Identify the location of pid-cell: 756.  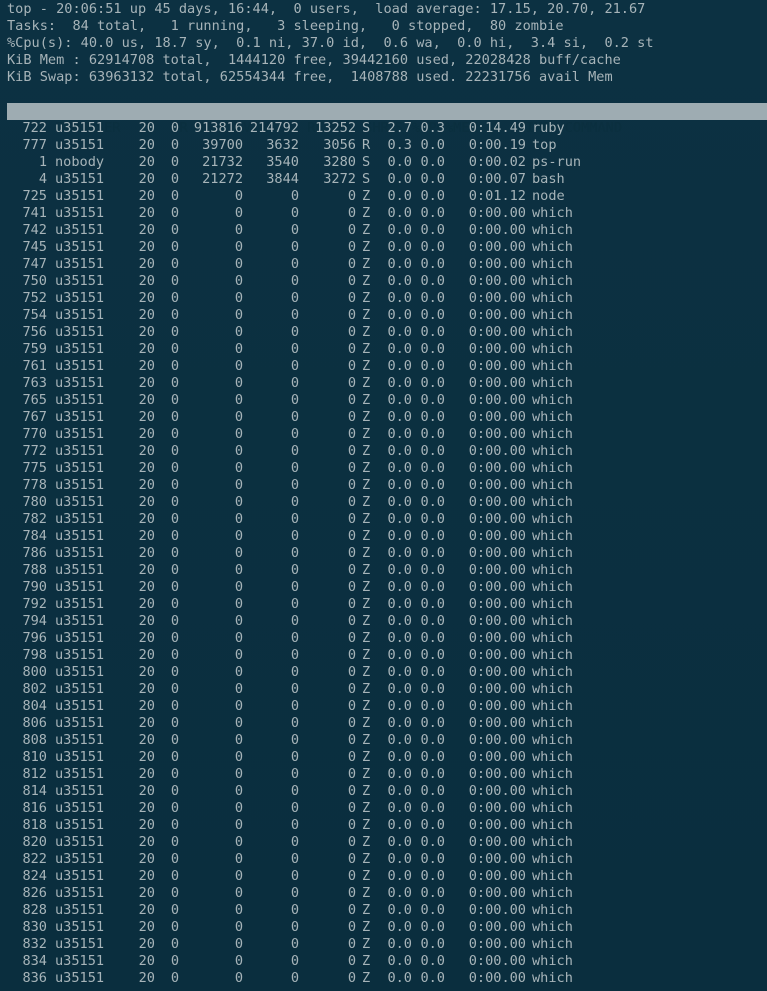
(34, 332).